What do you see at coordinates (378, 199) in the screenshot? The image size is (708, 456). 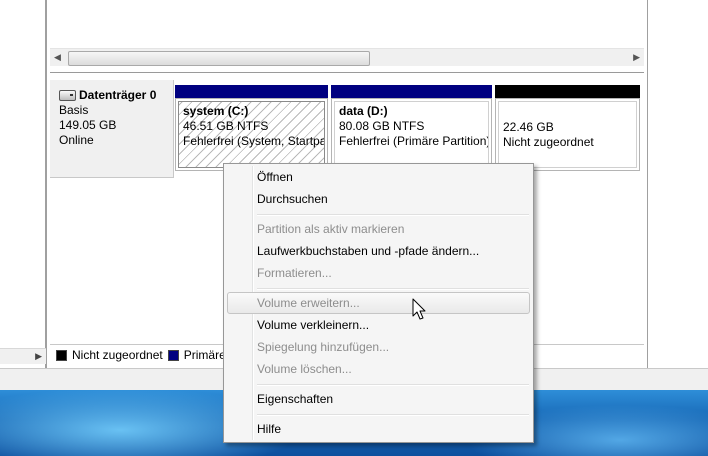 I see `menu-item-browse: Durchsuchen` at bounding box center [378, 199].